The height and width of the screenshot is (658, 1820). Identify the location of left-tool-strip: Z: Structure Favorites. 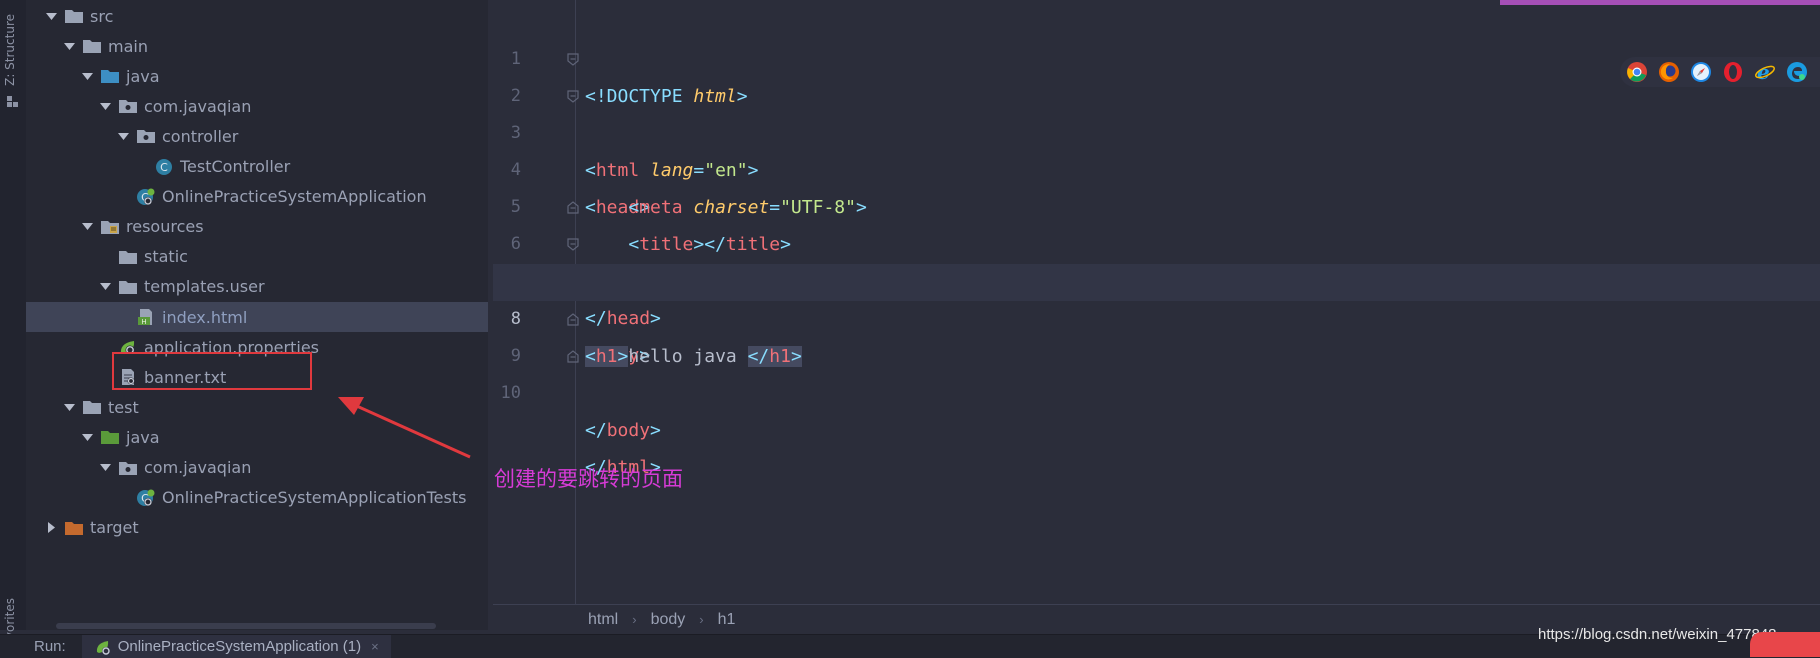
(13, 326).